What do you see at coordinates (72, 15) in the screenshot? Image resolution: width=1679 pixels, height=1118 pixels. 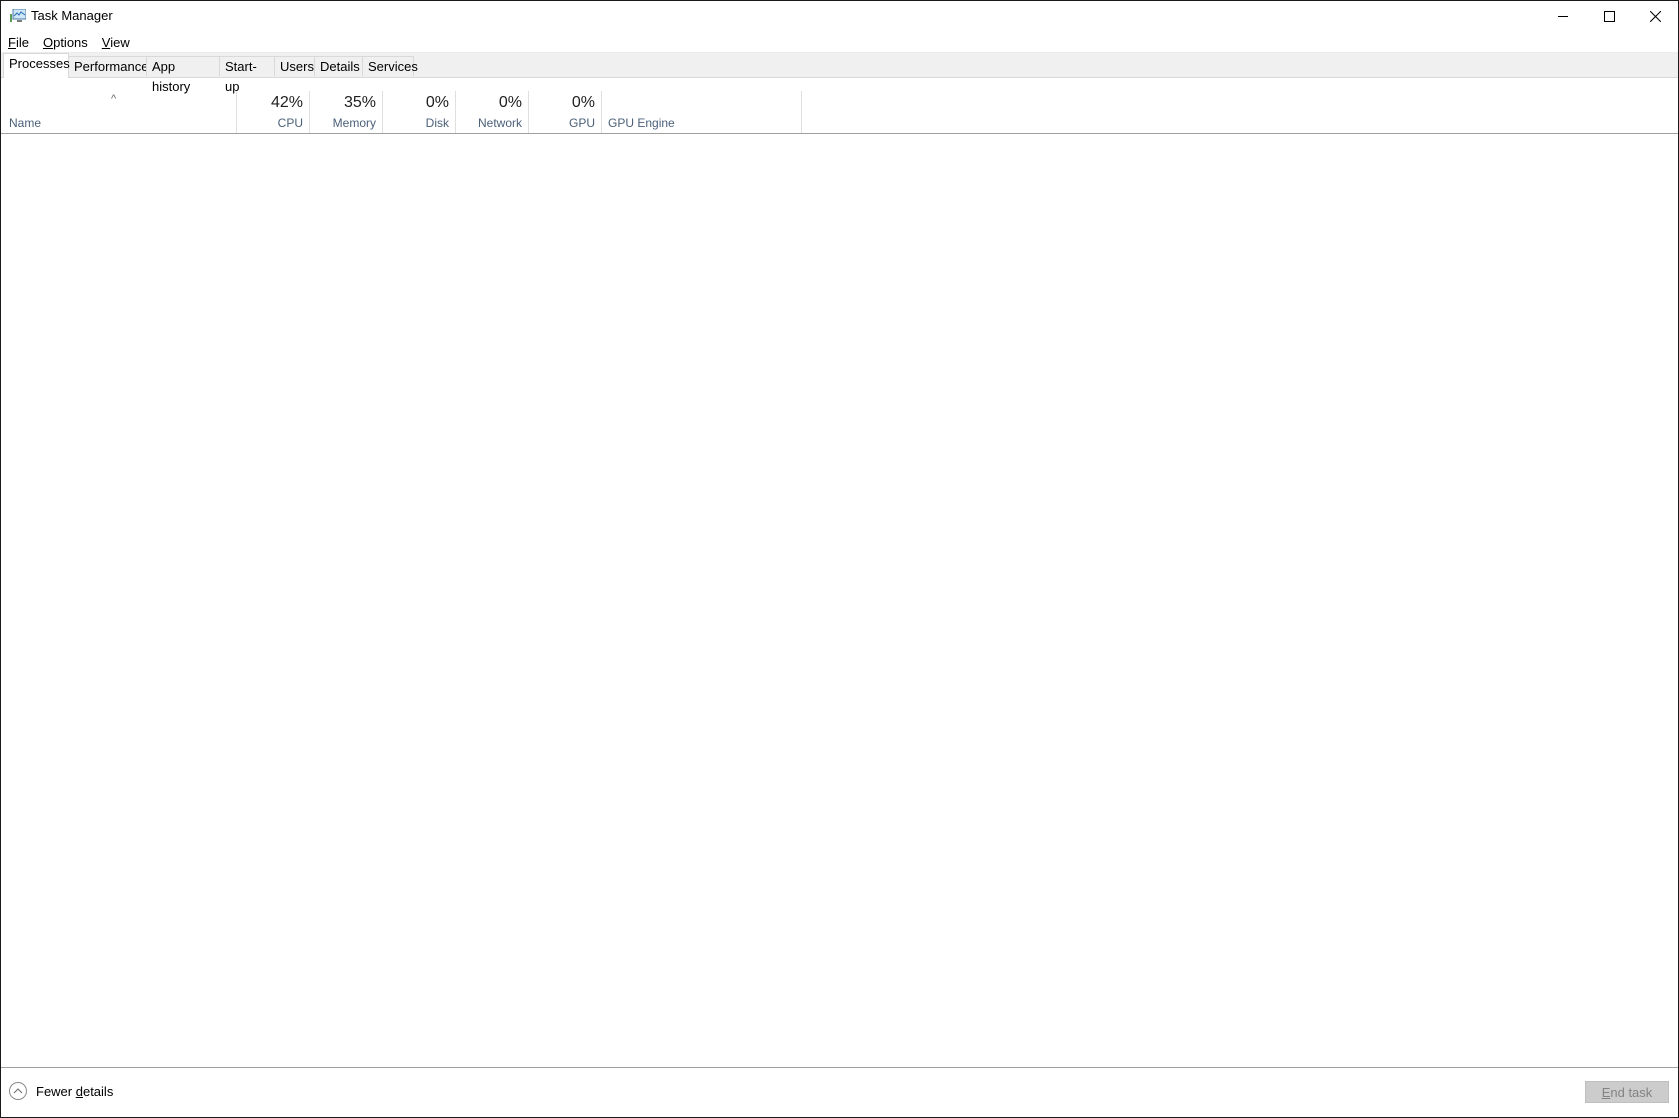 I see `window-title: Task Manager` at bounding box center [72, 15].